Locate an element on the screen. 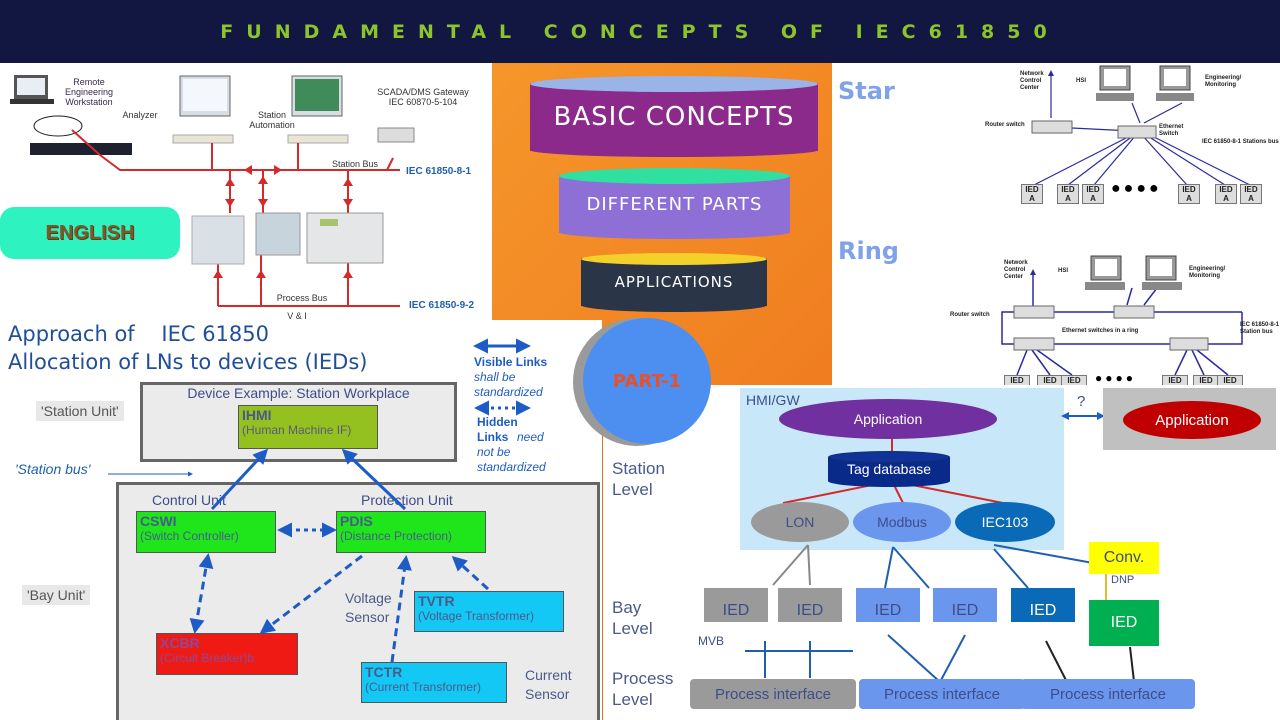 The height and width of the screenshot is (720, 1280). remote-application-node: Application is located at coordinates (1192, 420).